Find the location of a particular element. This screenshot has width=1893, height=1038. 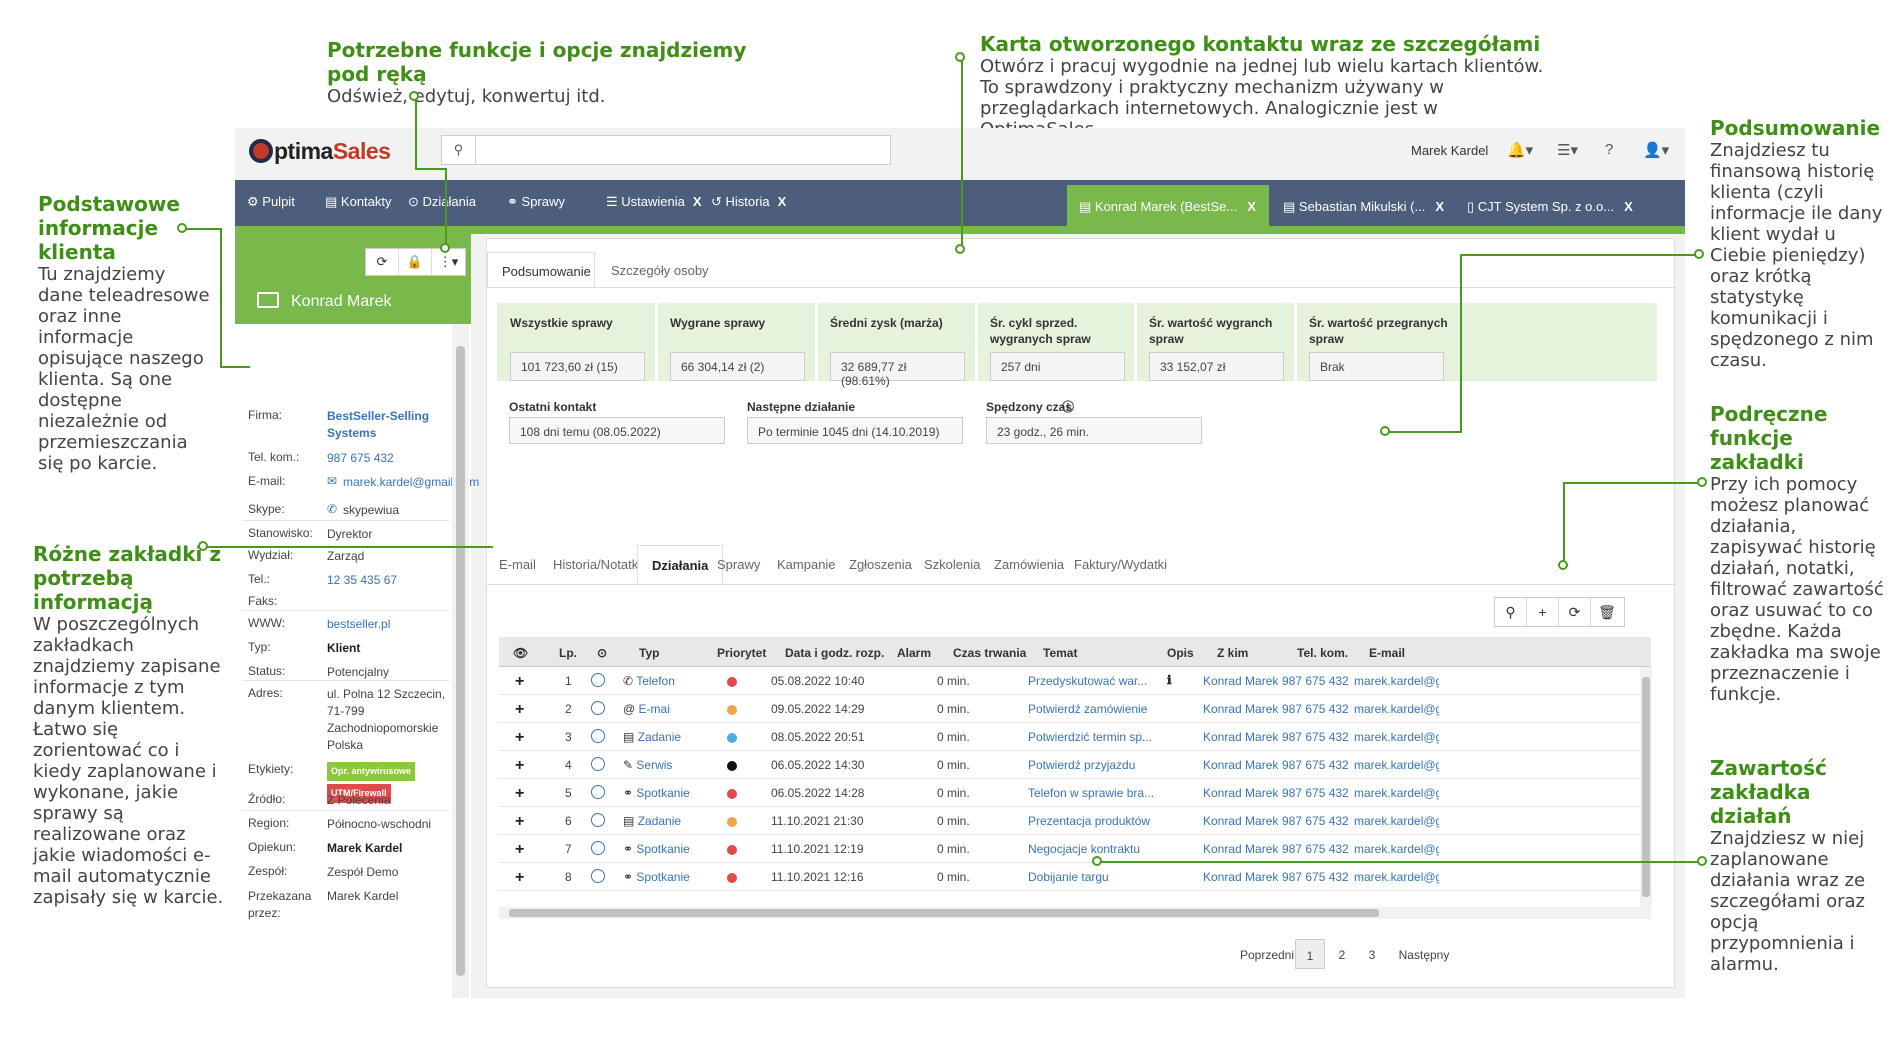

col-temat: Temat is located at coordinates (1060, 653).